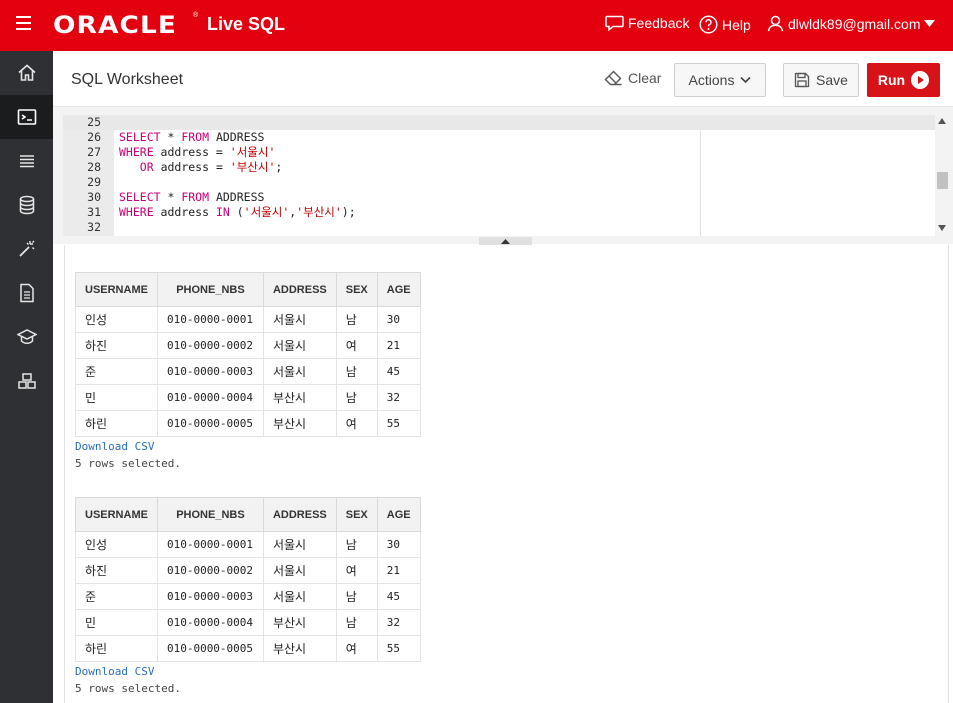  What do you see at coordinates (942, 180) in the screenshot?
I see `scrollbar-thumb` at bounding box center [942, 180].